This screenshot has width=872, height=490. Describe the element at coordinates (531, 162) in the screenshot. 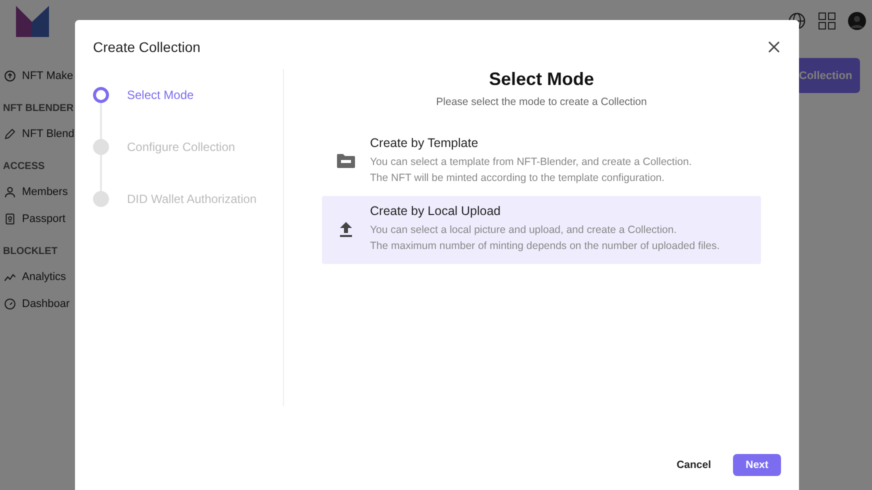

I see `option-description: You can select a template from NFT-Blender, and create a Collection.` at that location.